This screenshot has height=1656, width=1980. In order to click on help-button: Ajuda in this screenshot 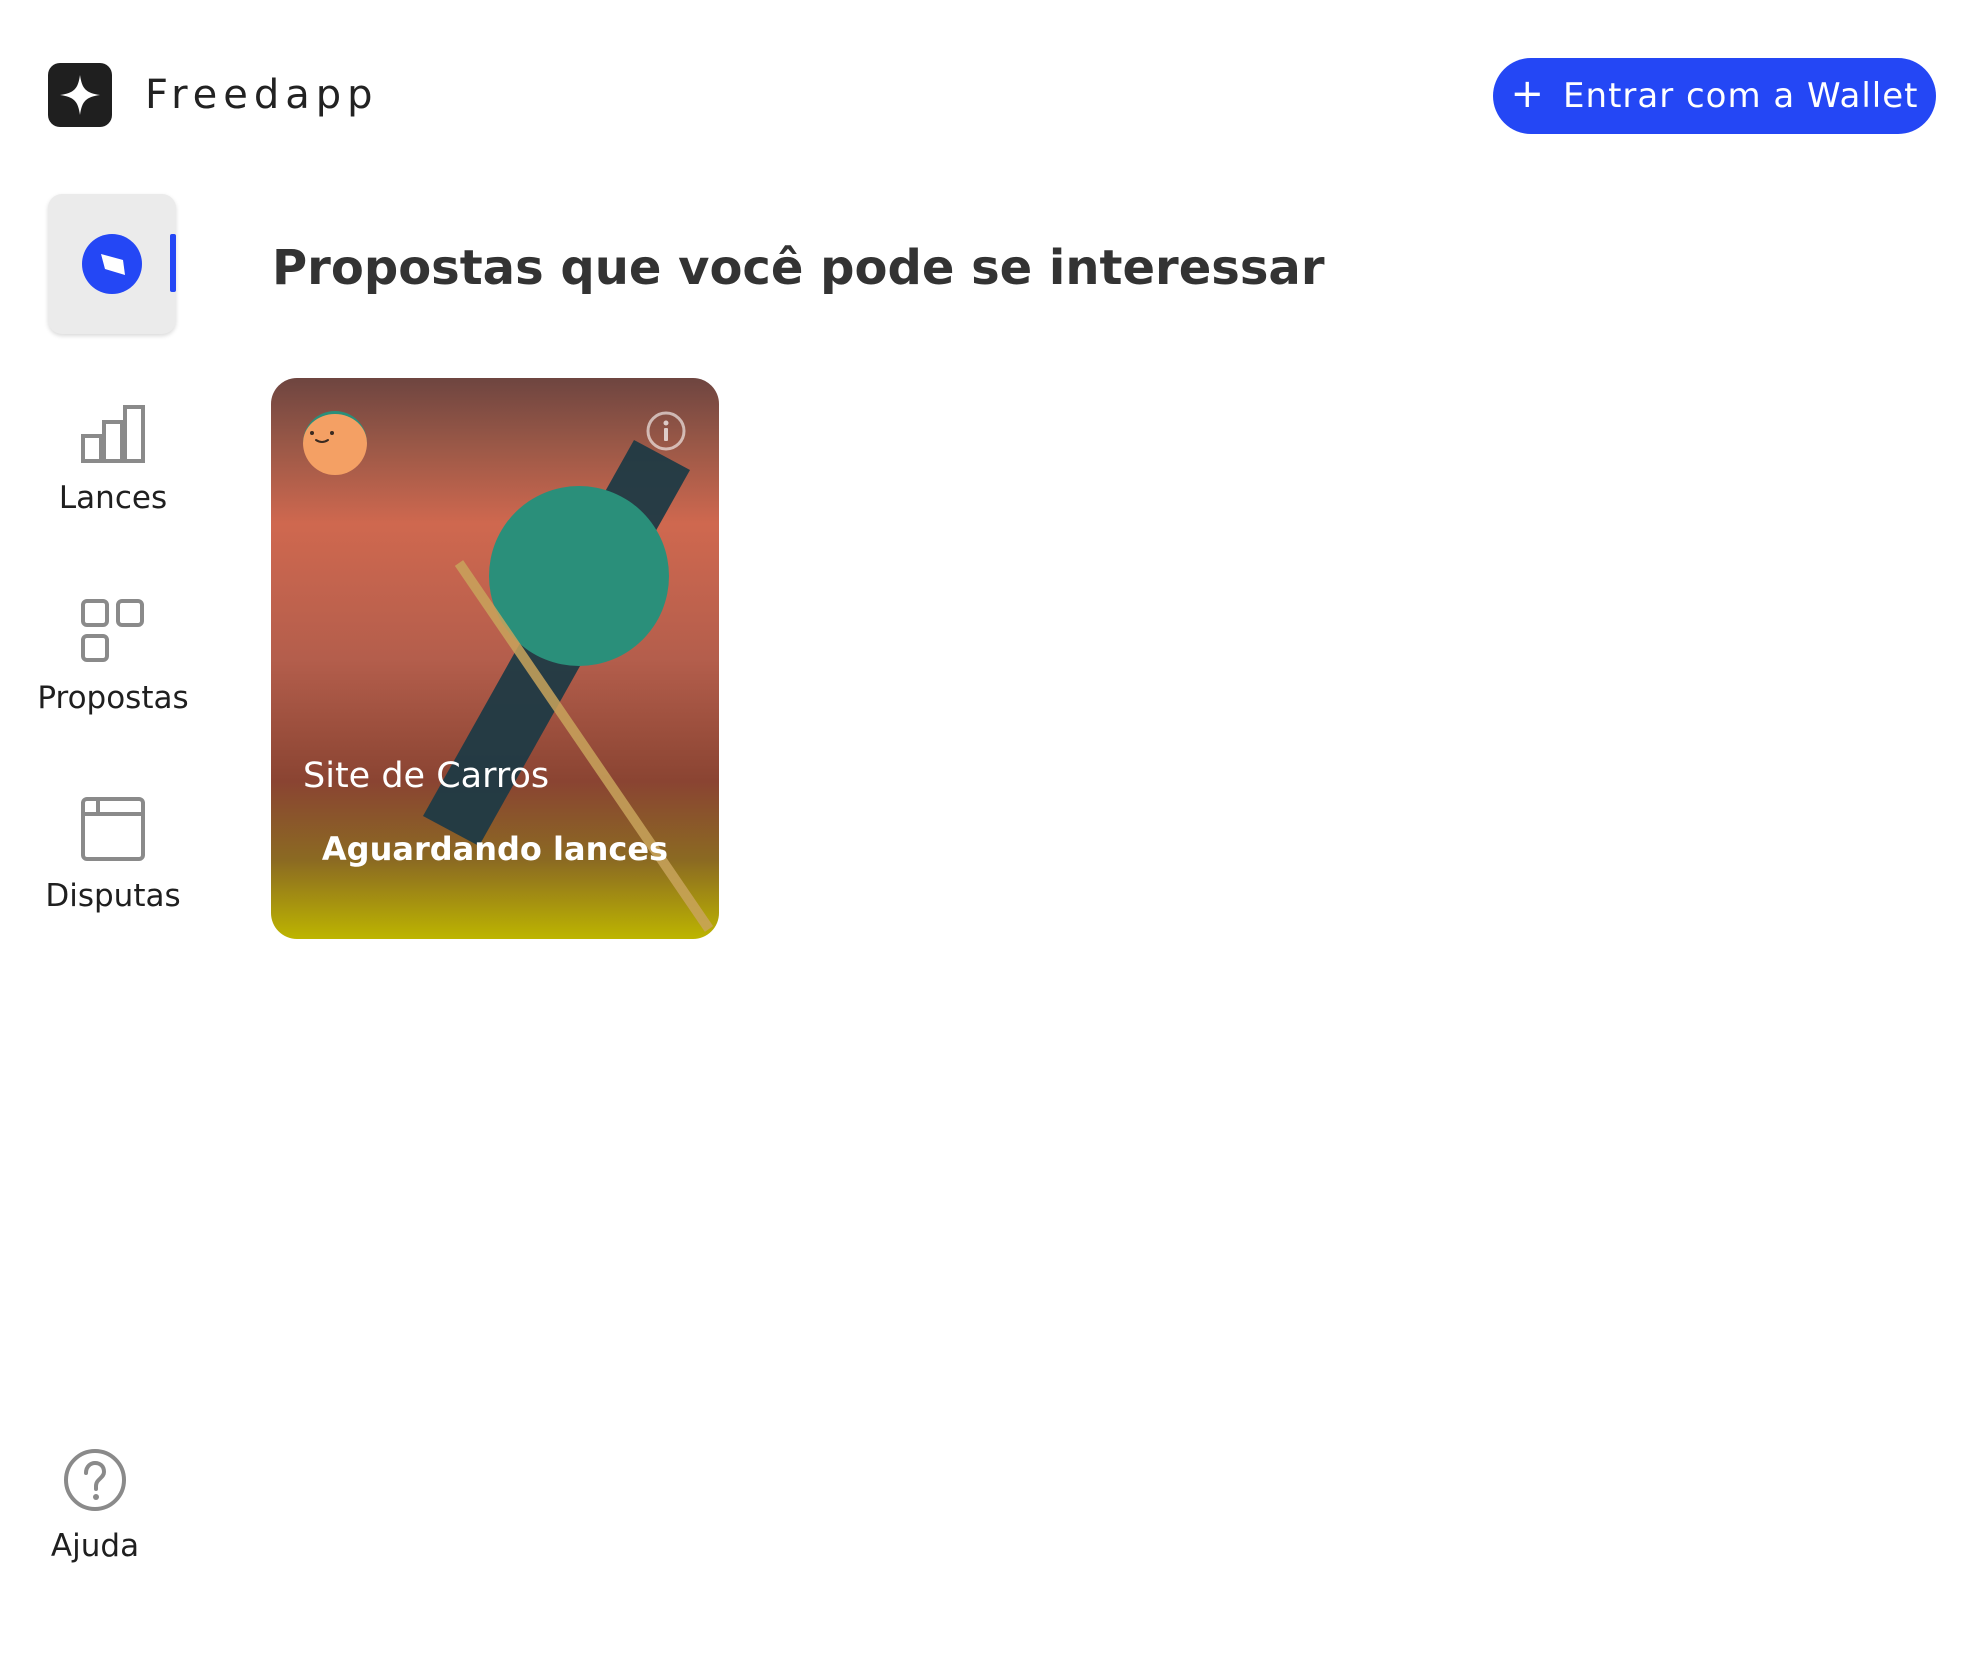, I will do `click(95, 1506)`.